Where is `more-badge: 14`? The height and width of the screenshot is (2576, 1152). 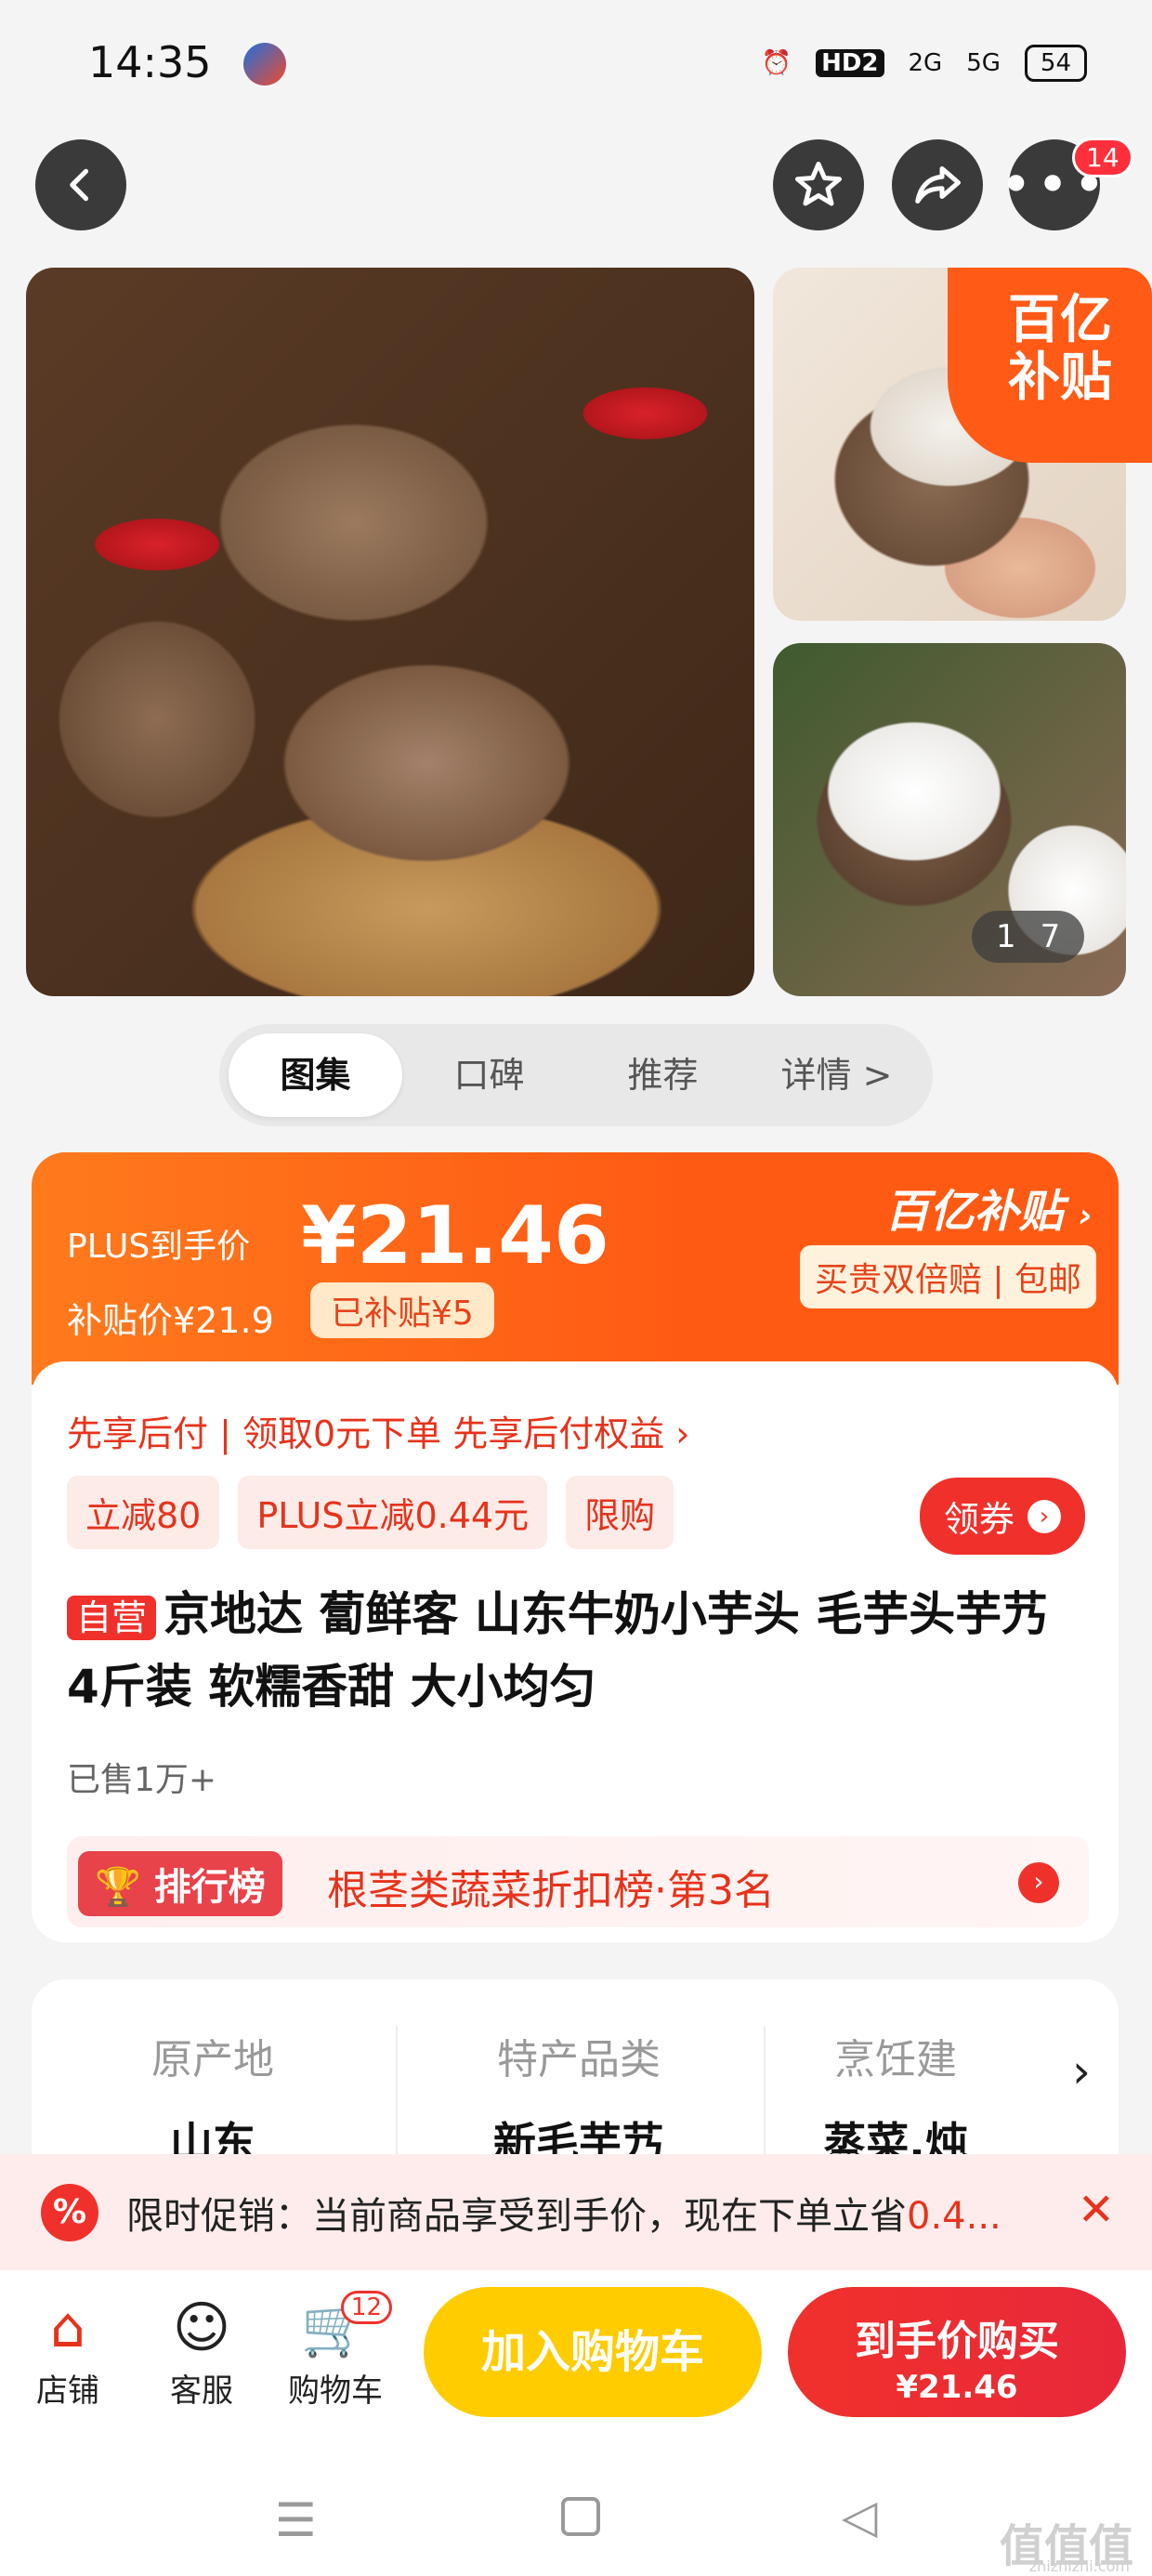 more-badge: 14 is located at coordinates (1102, 157).